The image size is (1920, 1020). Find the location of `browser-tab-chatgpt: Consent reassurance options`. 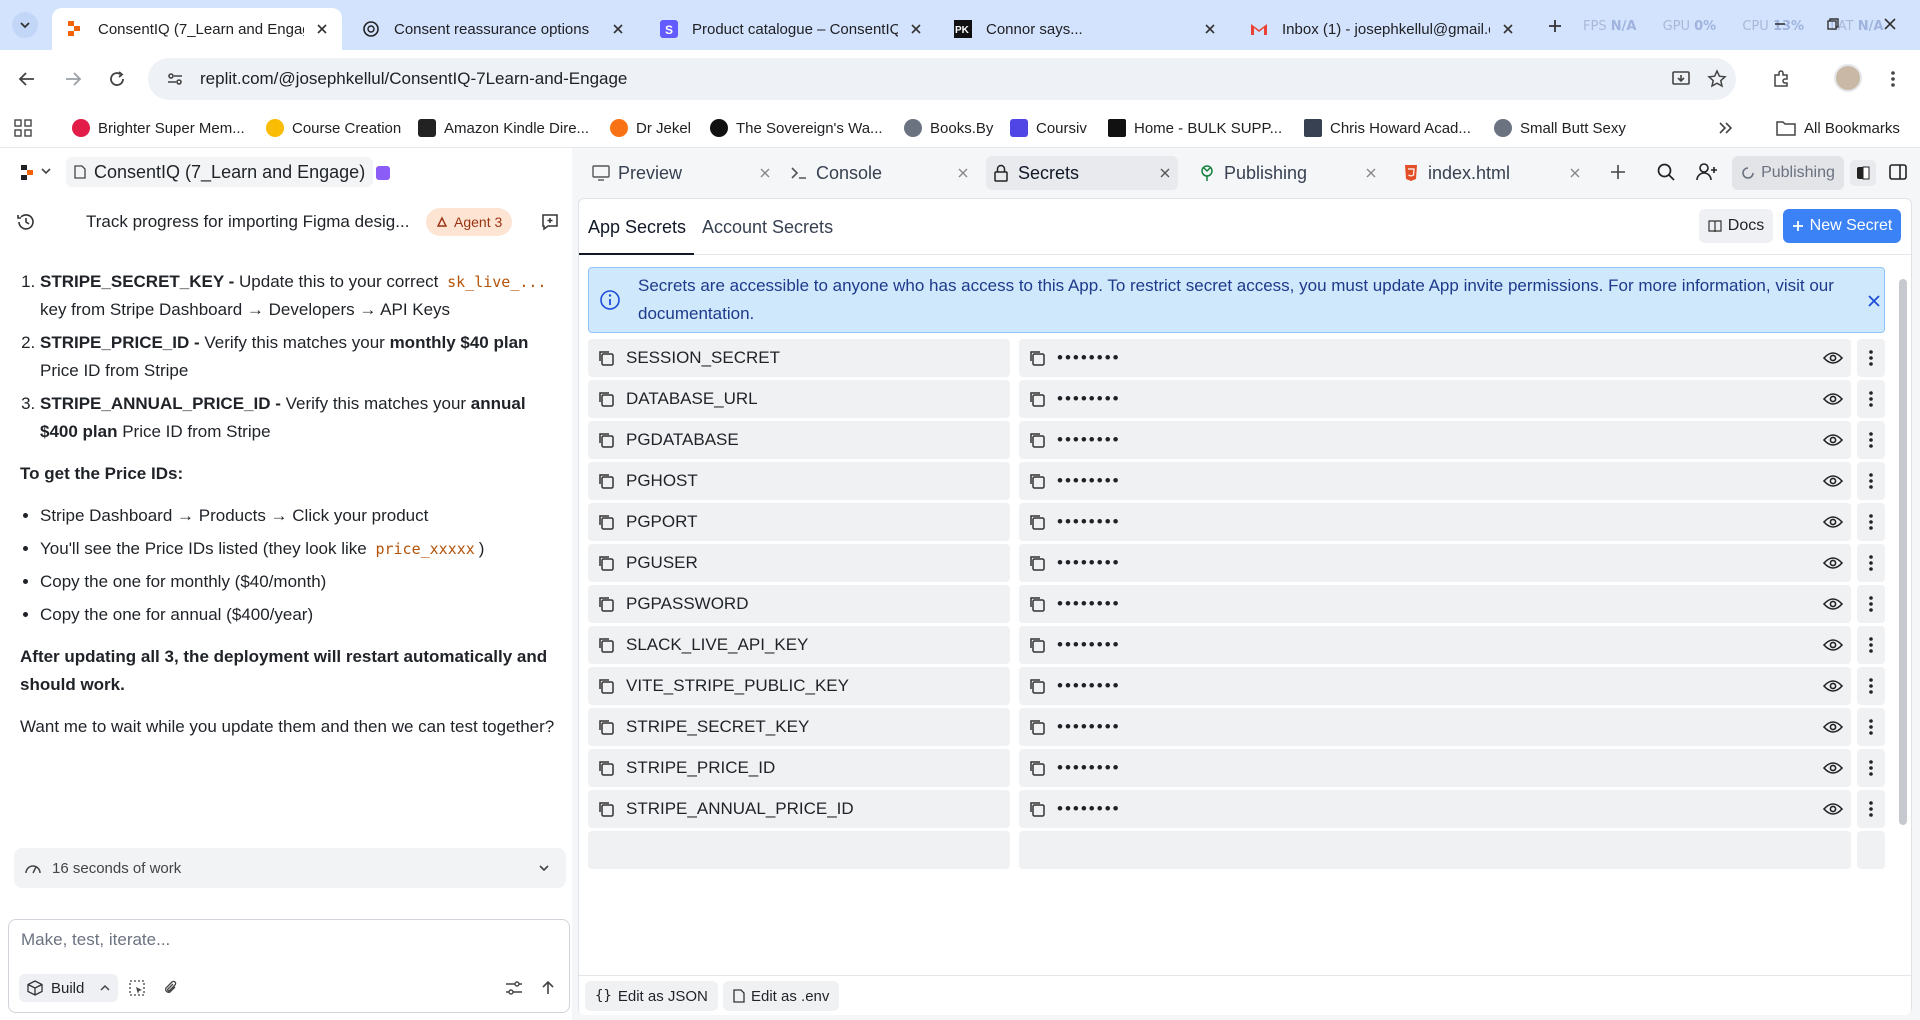

browser-tab-chatgpt: Consent reassurance options is located at coordinates (493, 29).